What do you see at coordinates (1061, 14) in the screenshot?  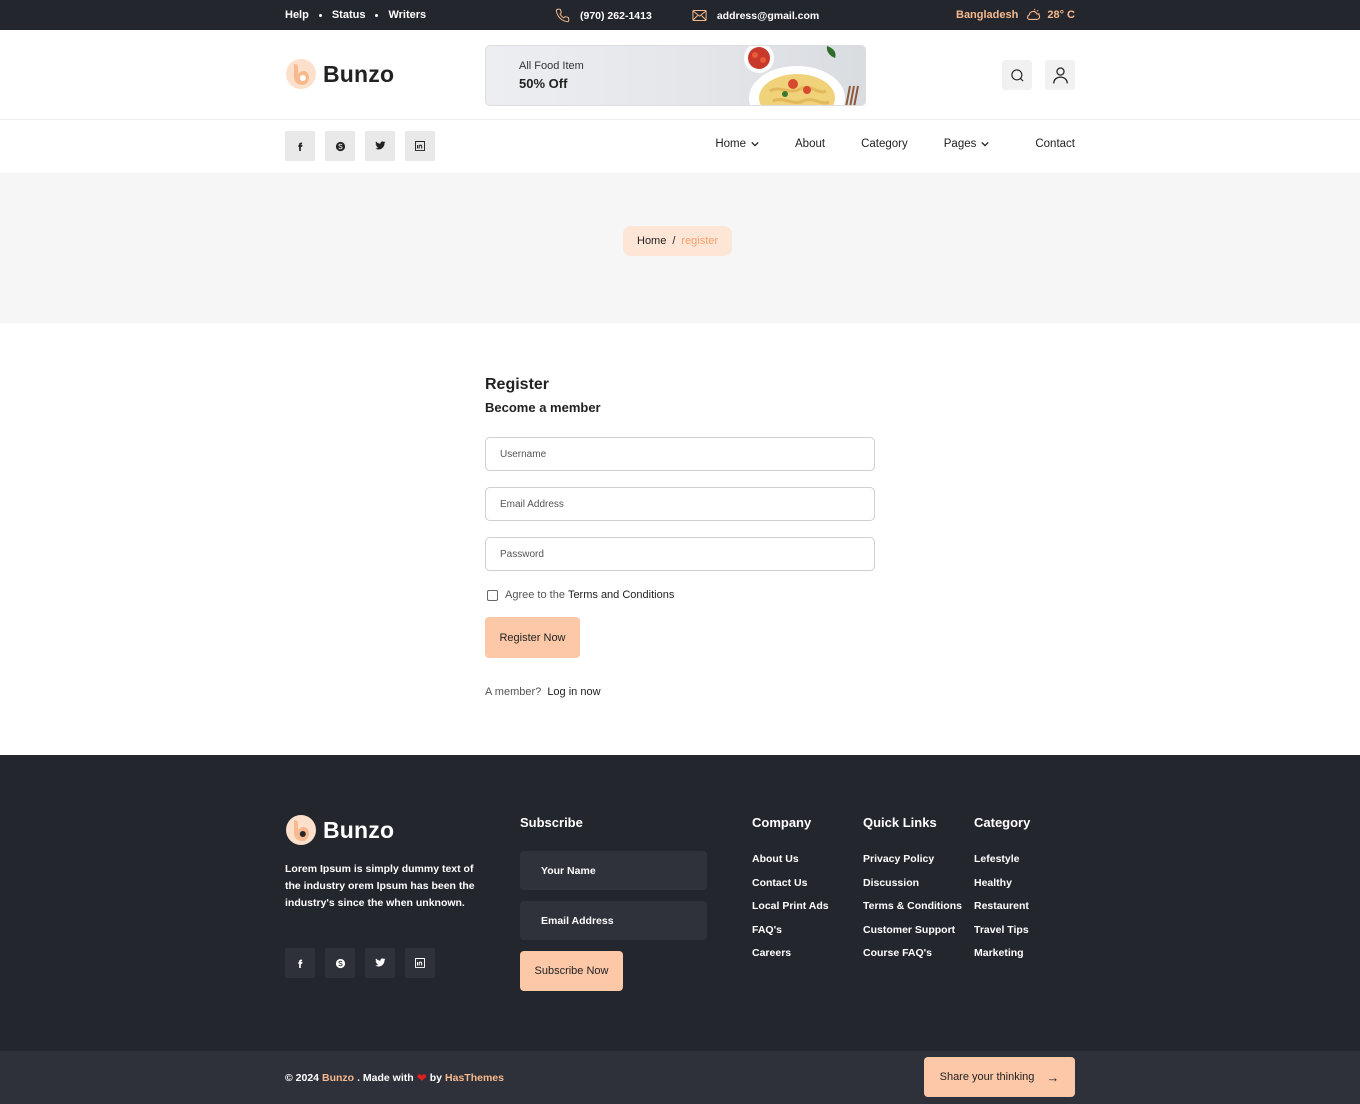 I see `temperature-text: 28° C` at bounding box center [1061, 14].